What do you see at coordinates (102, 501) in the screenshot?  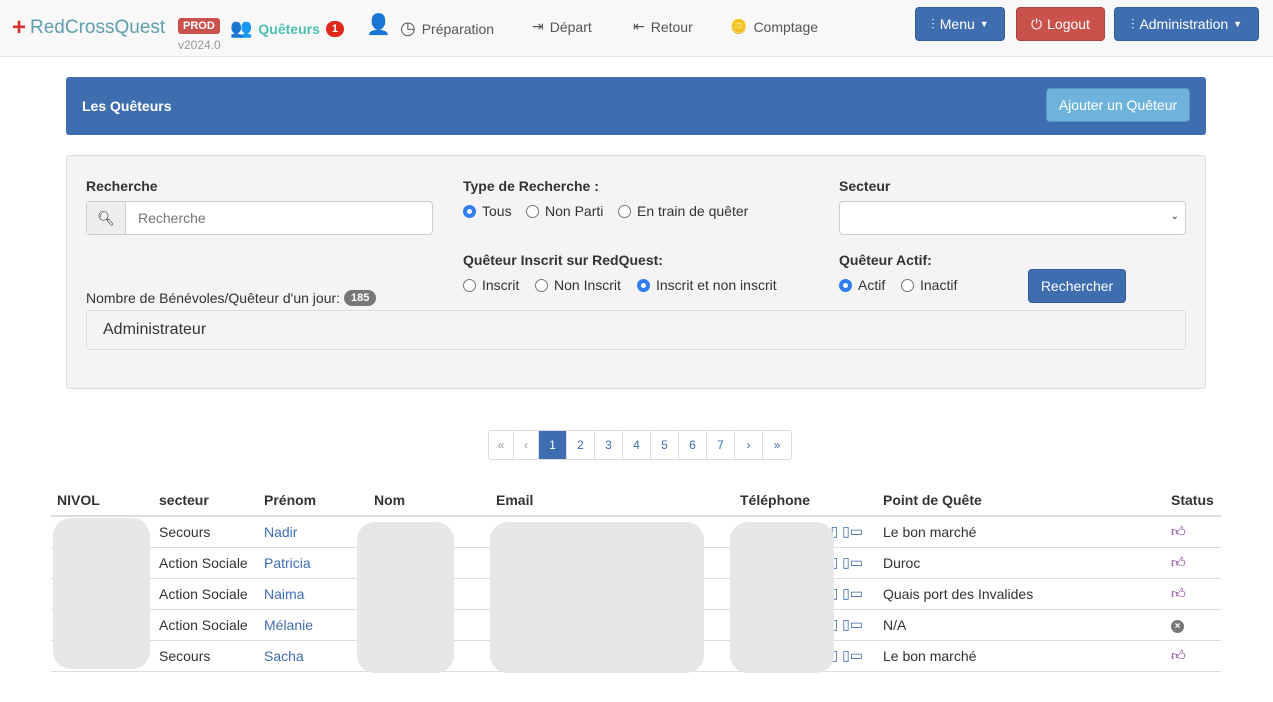 I see `col-nivol: NIVOL` at bounding box center [102, 501].